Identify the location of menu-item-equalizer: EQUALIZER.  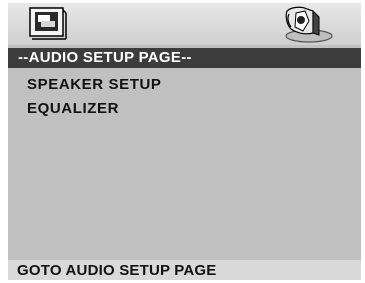
(73, 108).